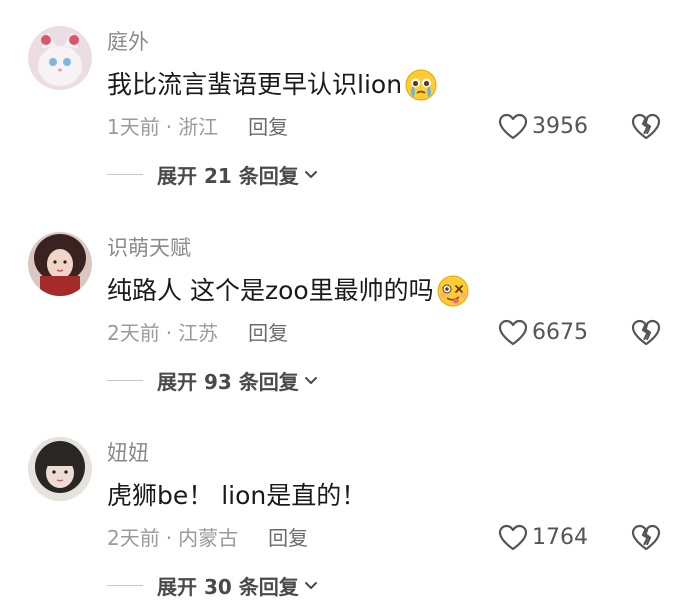 The height and width of the screenshot is (611, 690). I want to click on location: 浙江, so click(198, 127).